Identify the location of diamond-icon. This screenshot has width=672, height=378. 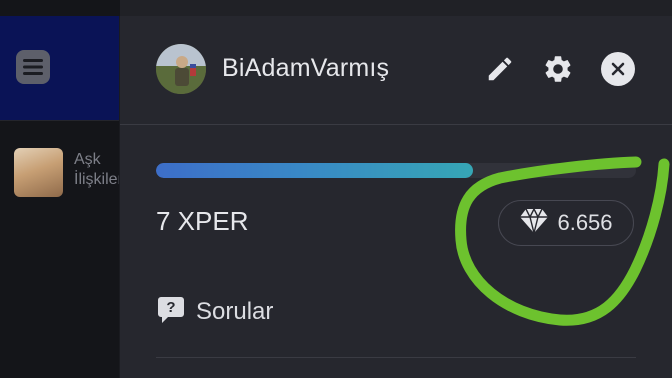
(534, 222).